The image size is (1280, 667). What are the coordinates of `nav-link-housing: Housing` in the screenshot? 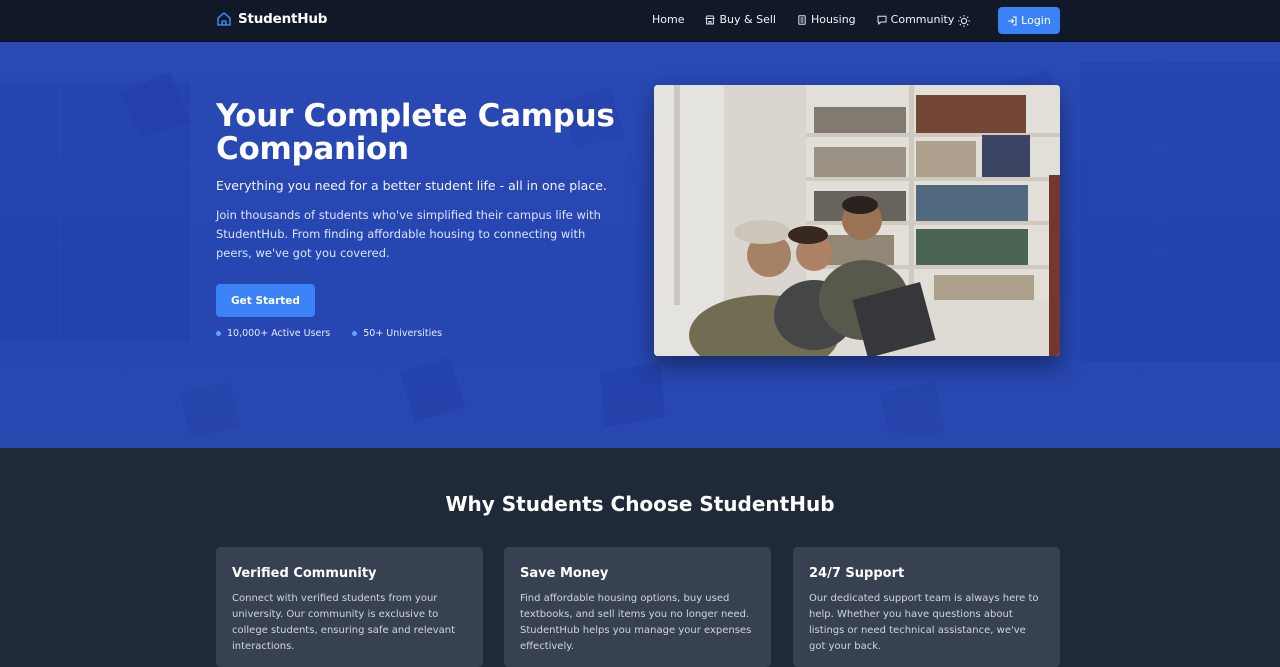 It's located at (826, 19).